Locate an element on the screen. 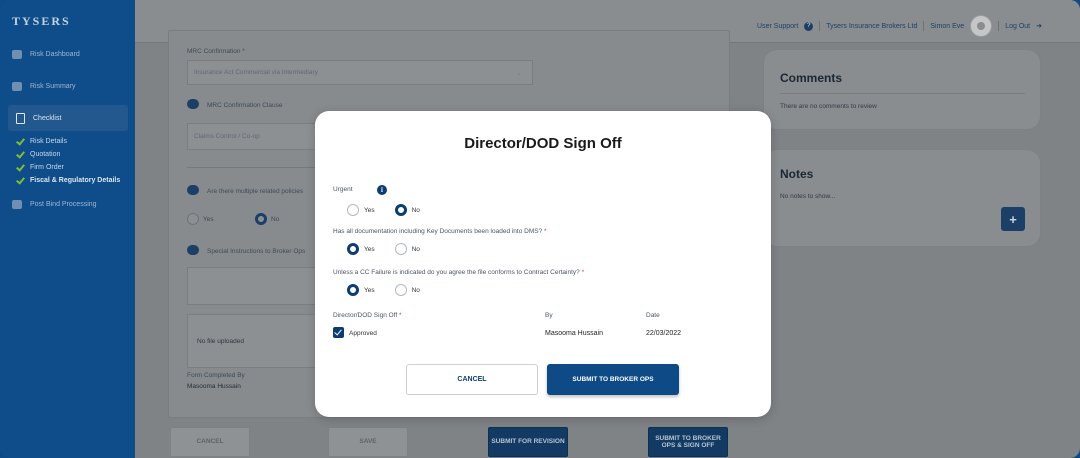 The image size is (1080, 458). edit-icon is located at coordinates (17, 204).